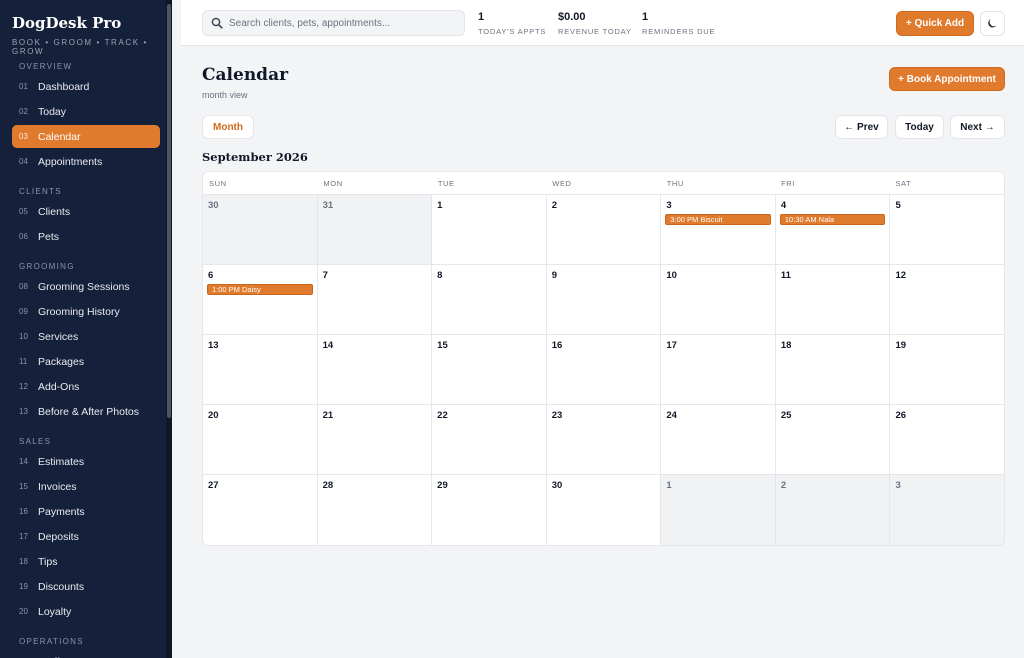  I want to click on calendar-day-cell: 20, so click(260, 439).